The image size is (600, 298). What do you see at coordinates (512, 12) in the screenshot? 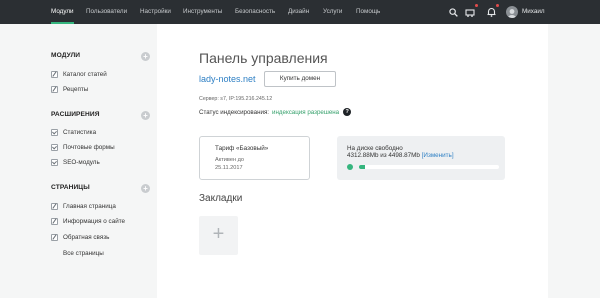
I see `avatar` at bounding box center [512, 12].